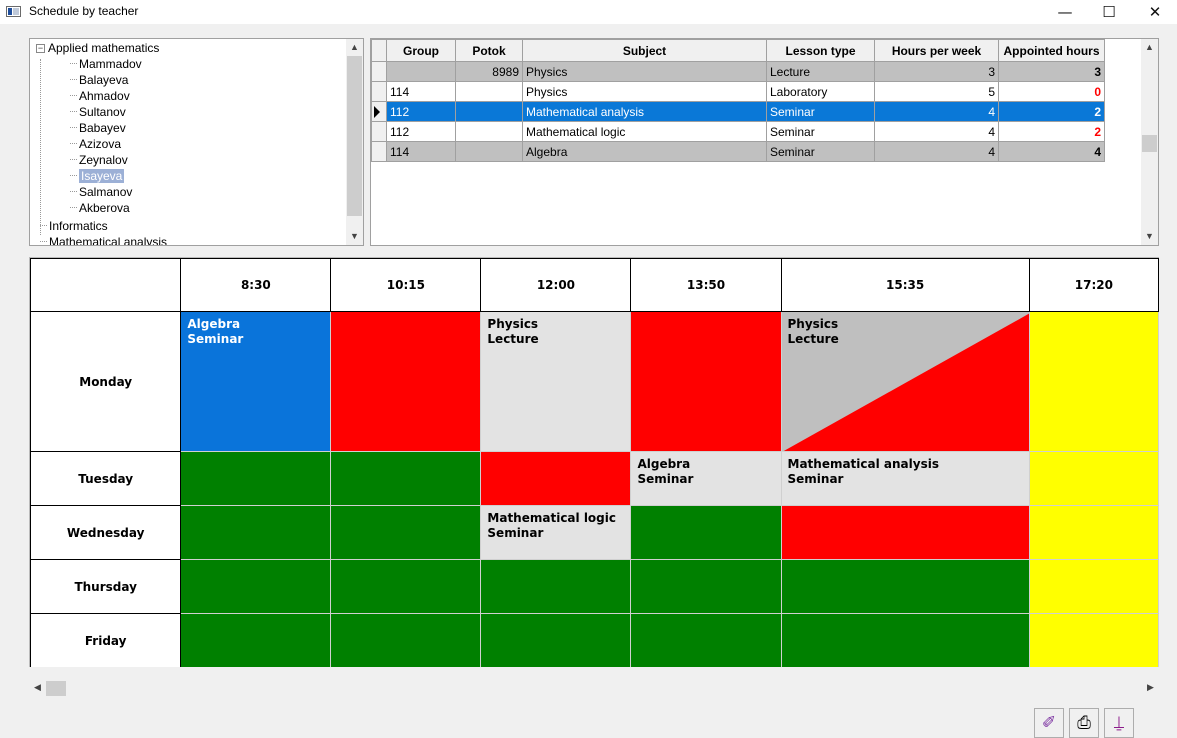 Image resolution: width=1177 pixels, height=738 pixels. I want to click on column-header-group: Group, so click(421, 50).